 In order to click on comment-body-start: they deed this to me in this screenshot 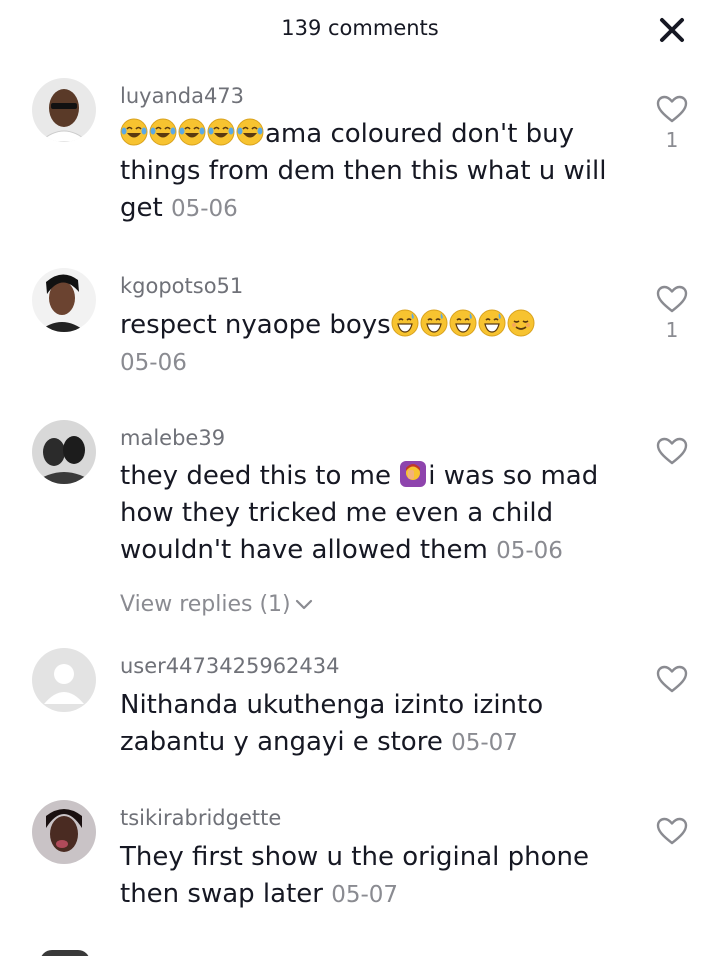, I will do `click(260, 476)`.